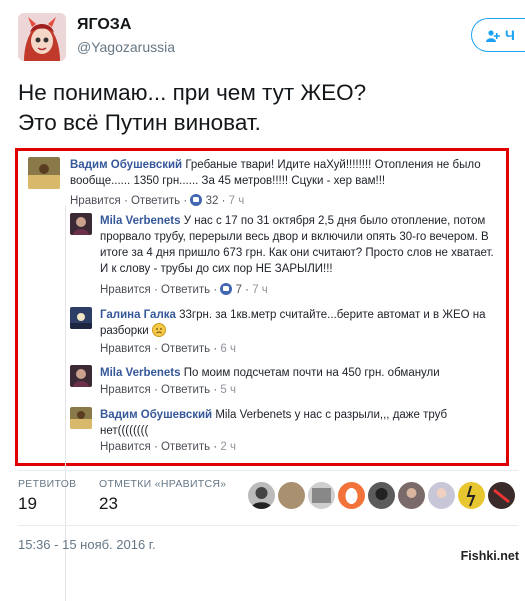 Image resolution: width=525 pixels, height=601 pixels. I want to click on comment-like-count: 7, so click(238, 290).